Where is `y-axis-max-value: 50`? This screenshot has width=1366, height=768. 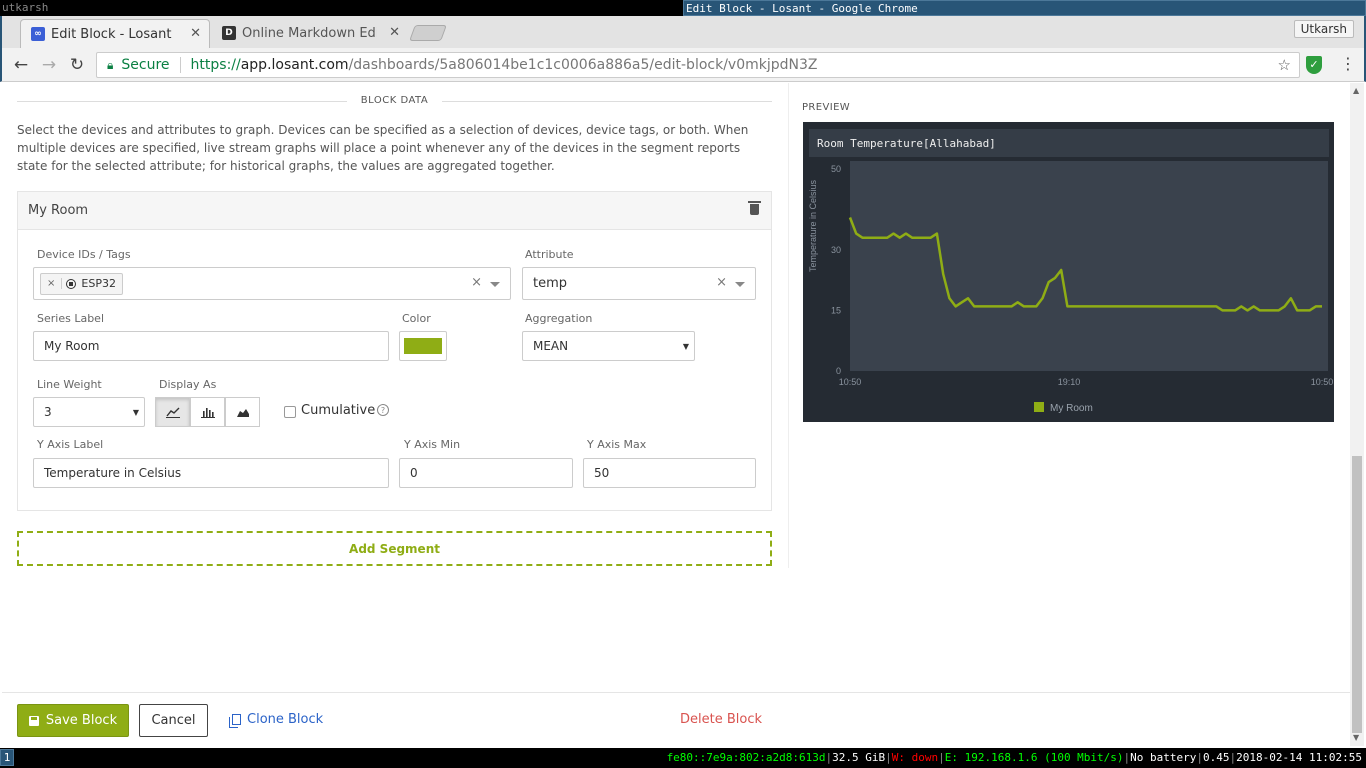 y-axis-max-value: 50 is located at coordinates (602, 473).